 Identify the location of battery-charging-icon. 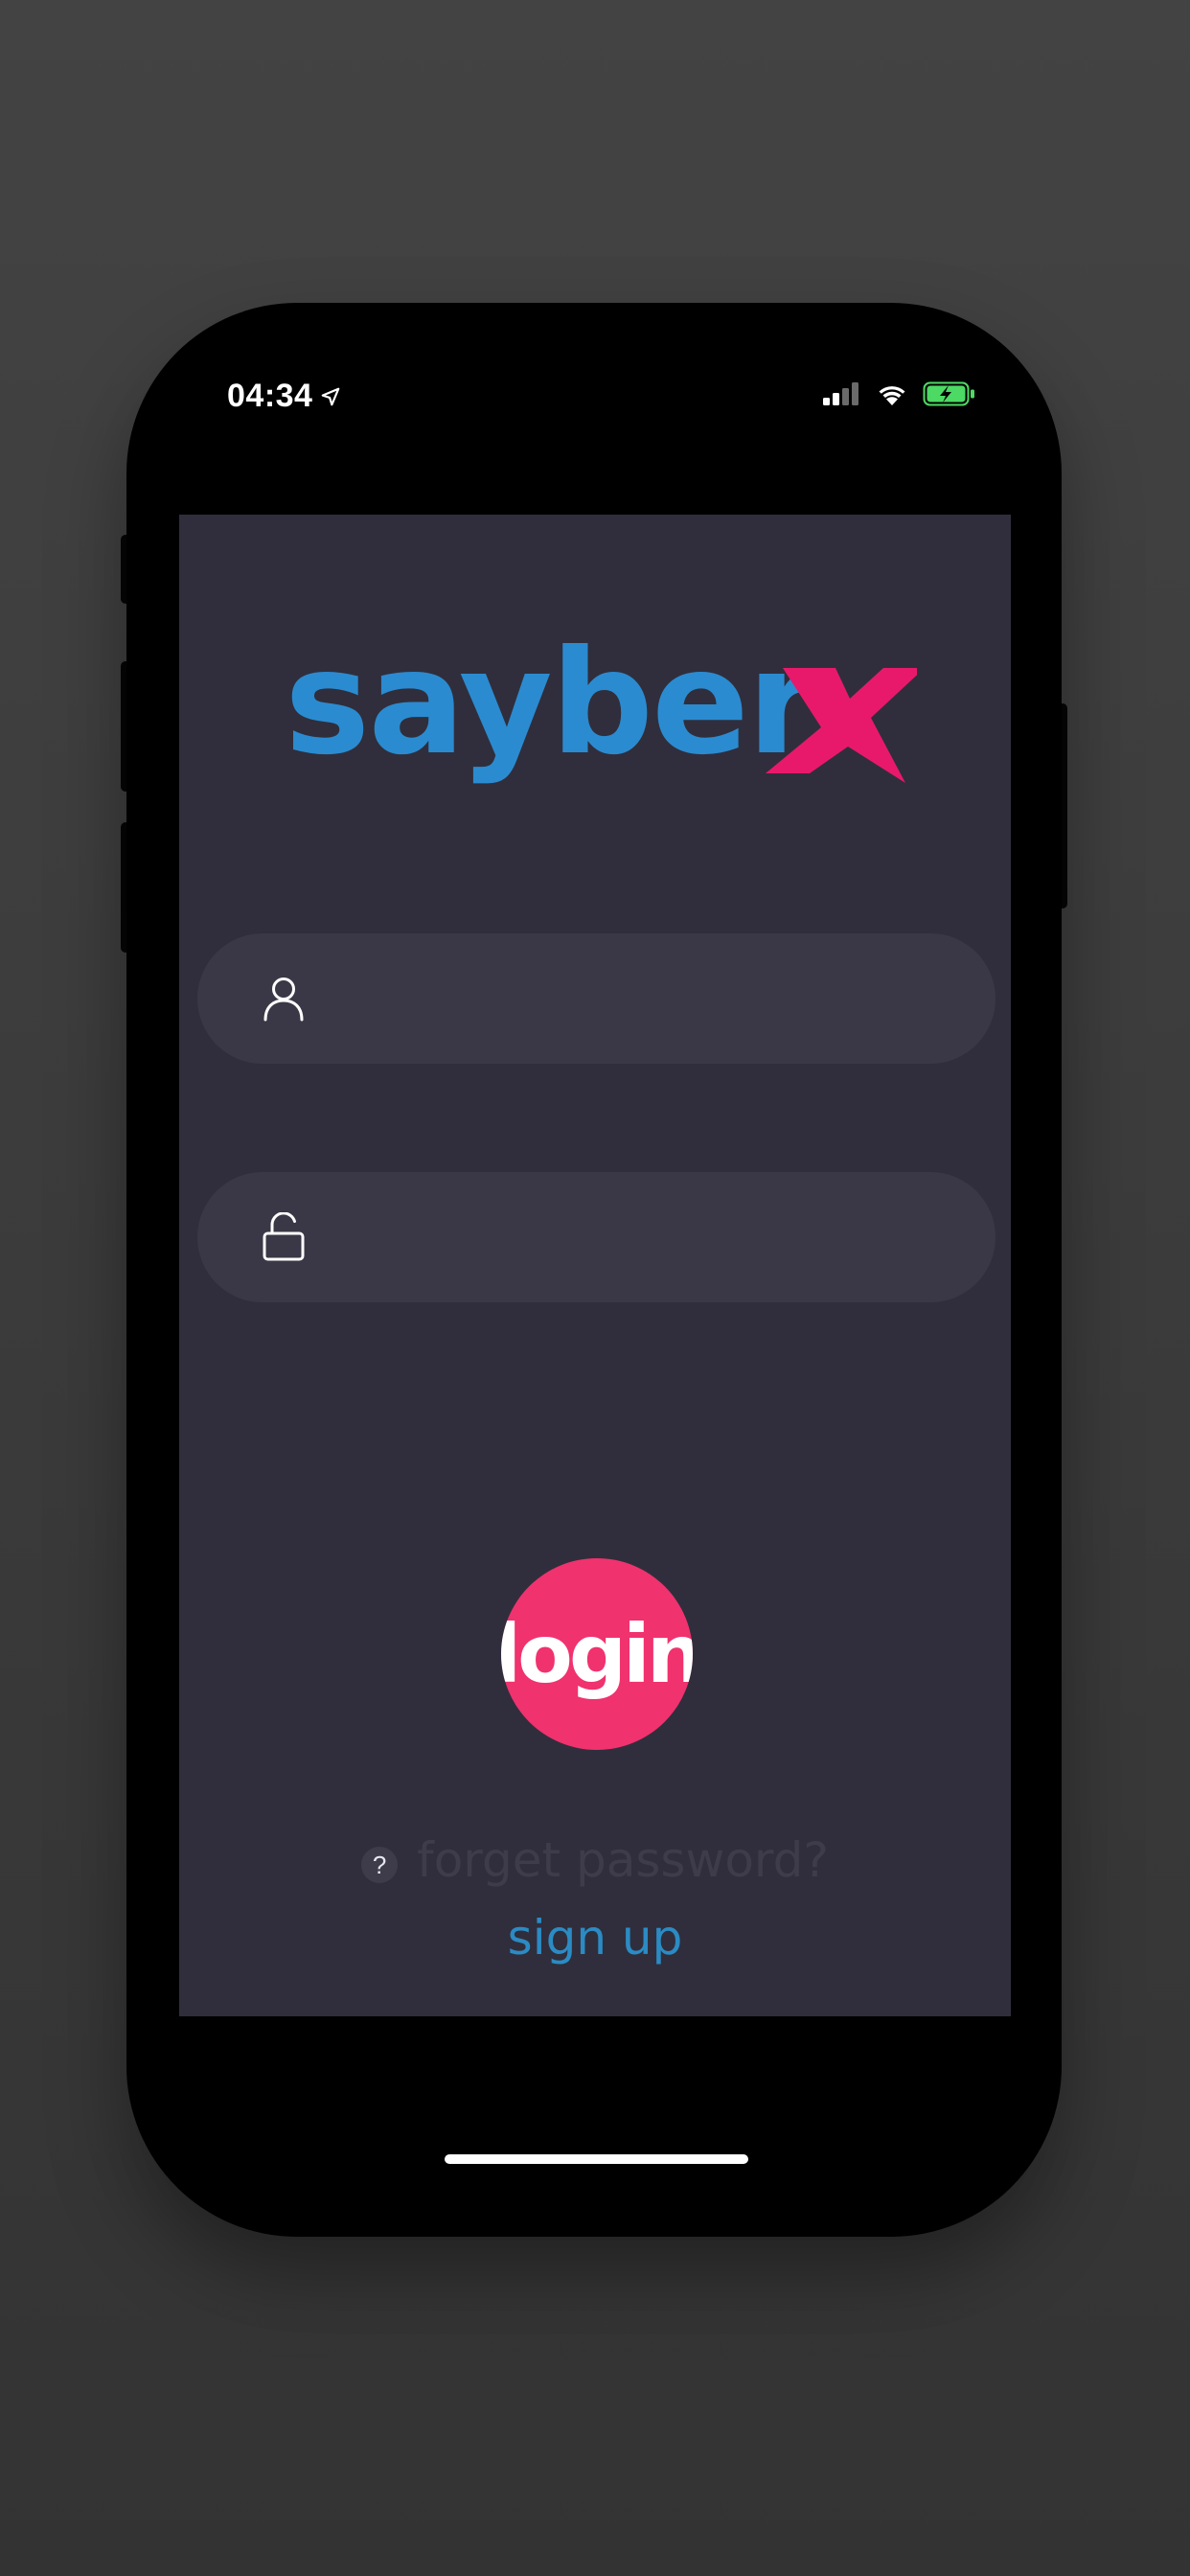
(949, 393).